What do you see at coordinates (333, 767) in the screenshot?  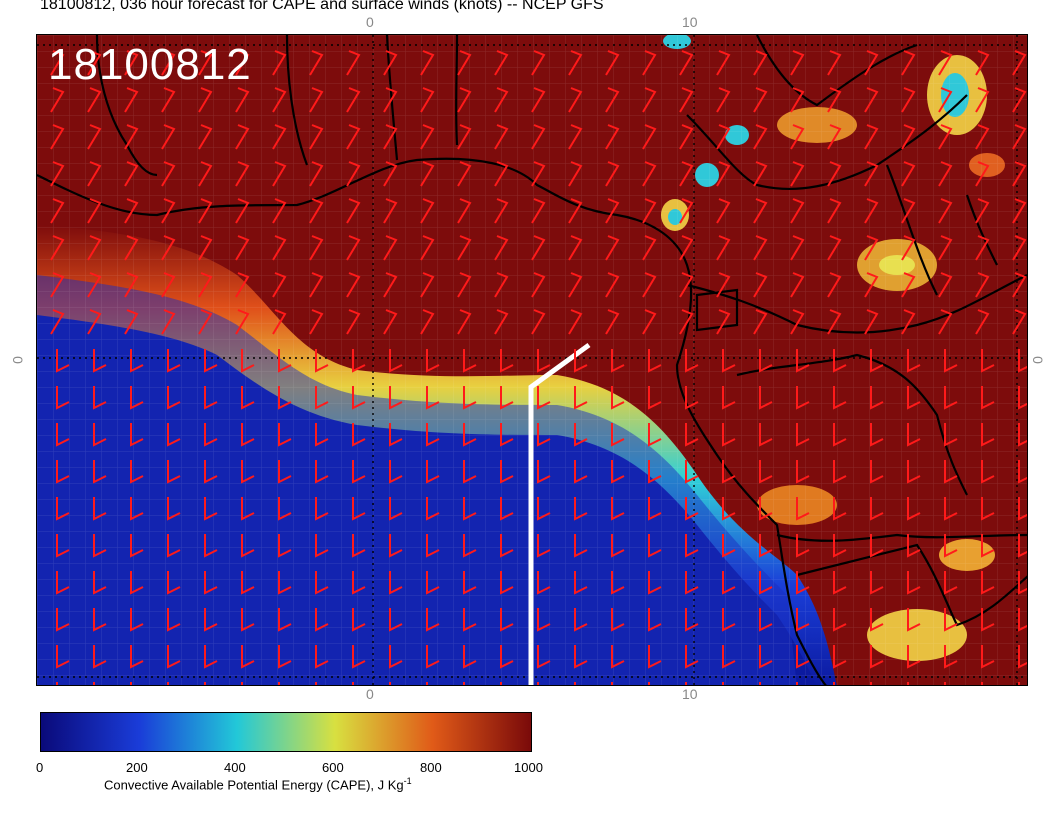 I see `colorbar-tick-600: 600` at bounding box center [333, 767].